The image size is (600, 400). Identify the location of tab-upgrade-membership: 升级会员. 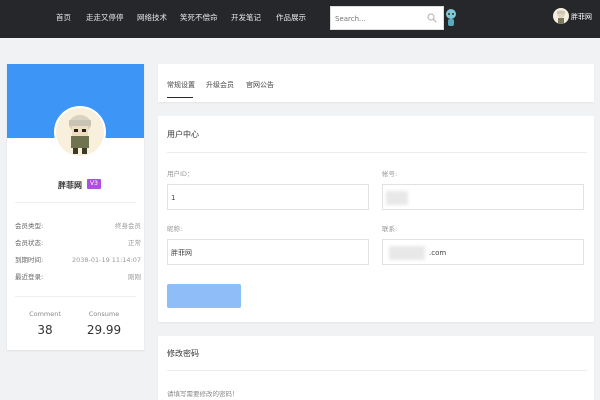
(220, 85).